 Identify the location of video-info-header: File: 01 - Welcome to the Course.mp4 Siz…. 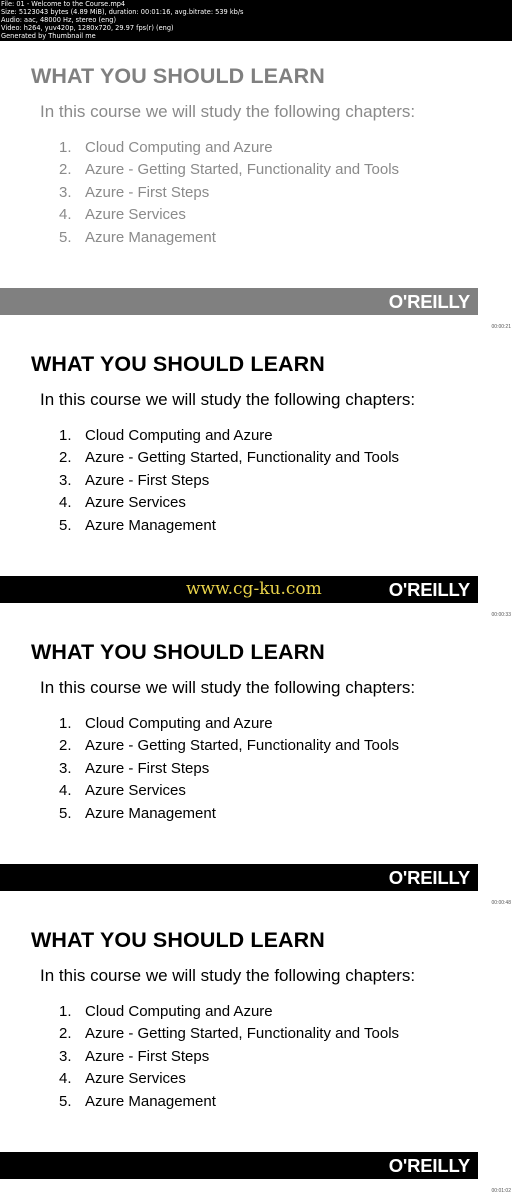
(256, 20).